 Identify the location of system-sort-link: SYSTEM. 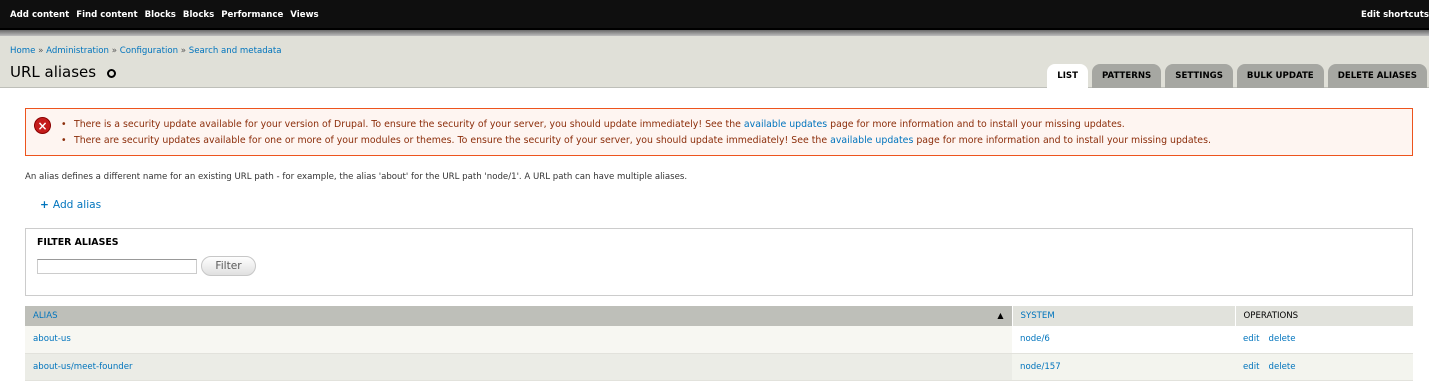
(1038, 316).